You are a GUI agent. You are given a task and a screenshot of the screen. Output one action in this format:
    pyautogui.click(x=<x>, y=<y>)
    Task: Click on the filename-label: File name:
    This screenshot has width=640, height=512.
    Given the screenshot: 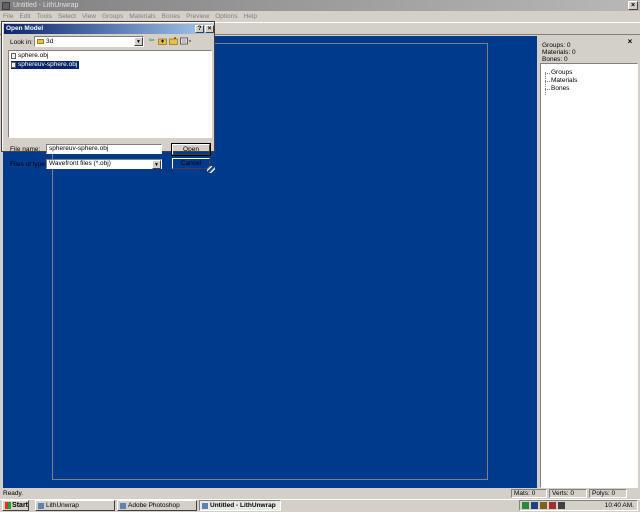 What is the action you would take?
    pyautogui.click(x=25, y=149)
    